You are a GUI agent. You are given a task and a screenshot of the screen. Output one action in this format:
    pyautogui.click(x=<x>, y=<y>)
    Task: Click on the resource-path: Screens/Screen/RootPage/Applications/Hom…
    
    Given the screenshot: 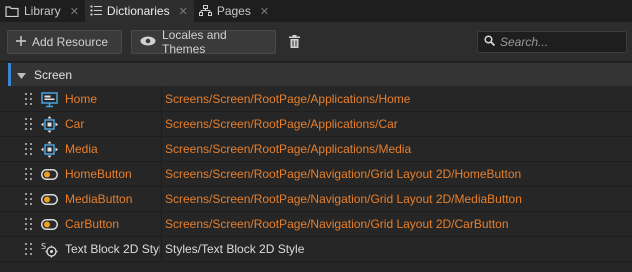 What is the action you would take?
    pyautogui.click(x=287, y=99)
    